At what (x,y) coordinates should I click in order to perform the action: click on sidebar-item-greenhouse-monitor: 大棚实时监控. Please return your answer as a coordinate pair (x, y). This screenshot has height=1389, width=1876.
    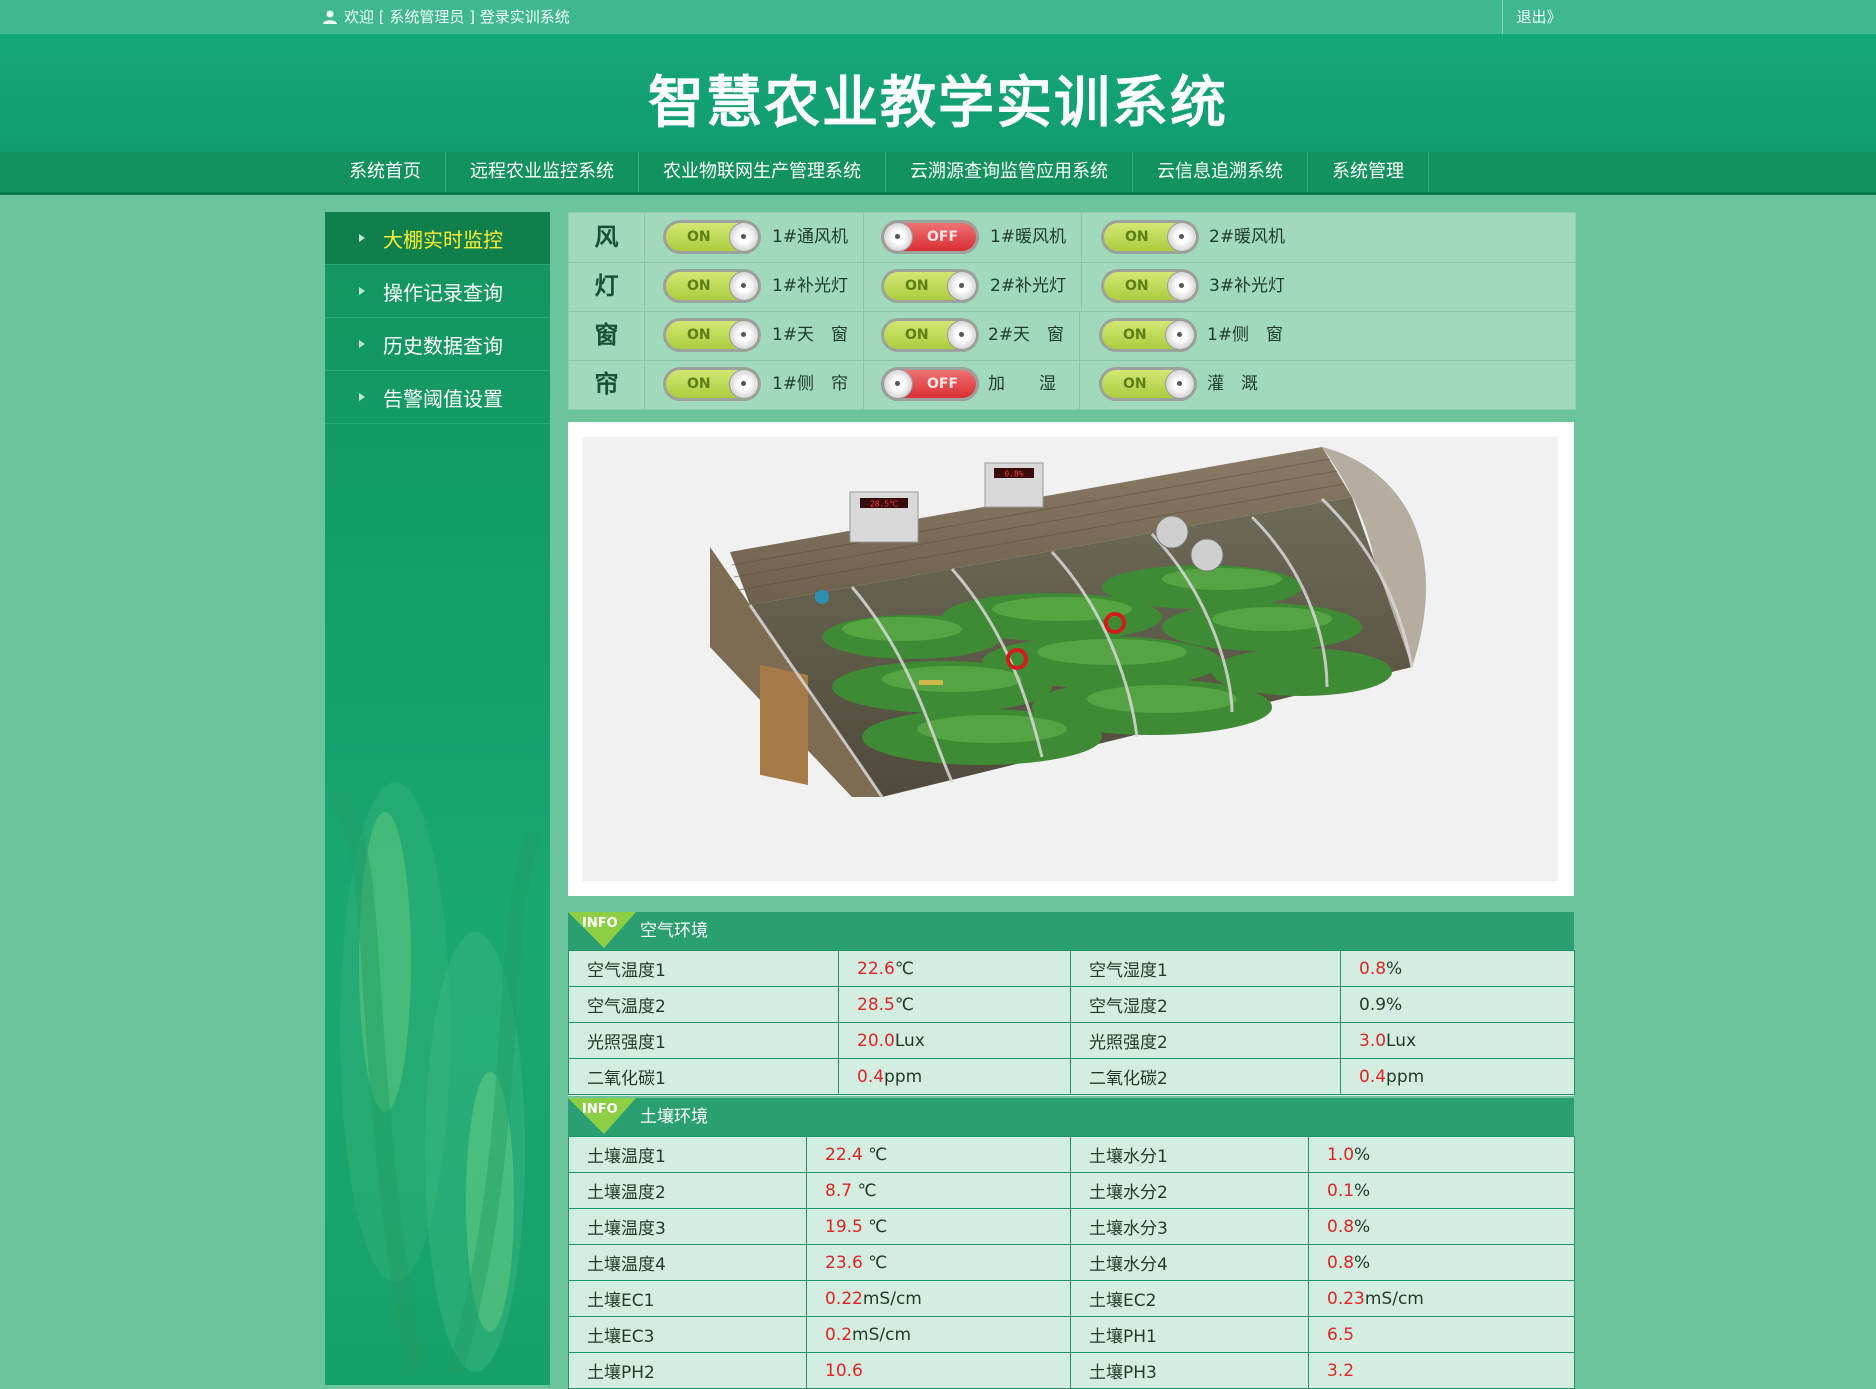
    Looking at the image, I should click on (437, 238).